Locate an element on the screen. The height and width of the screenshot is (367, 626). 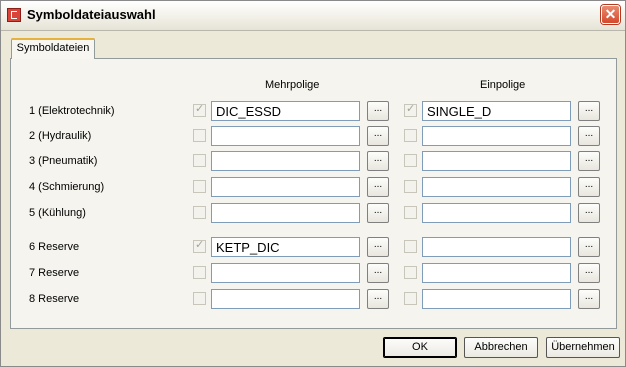
row-label: 8 Reserve is located at coordinates (54, 299).